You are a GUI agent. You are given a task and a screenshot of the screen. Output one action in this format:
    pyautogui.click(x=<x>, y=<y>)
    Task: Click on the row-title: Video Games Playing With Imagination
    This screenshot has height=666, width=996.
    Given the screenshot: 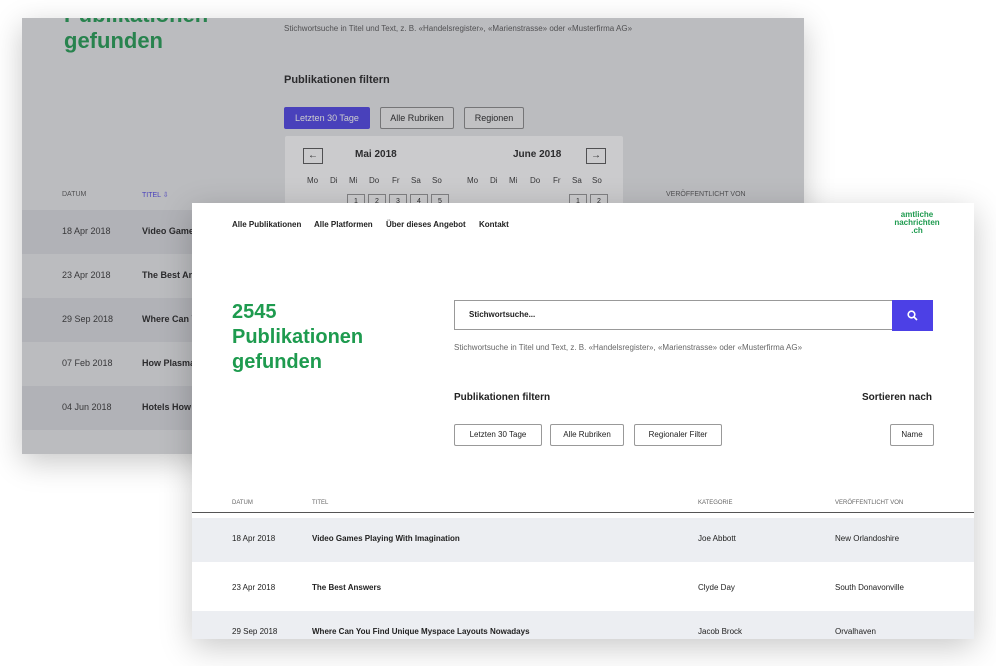 What is the action you would take?
    pyautogui.click(x=386, y=538)
    